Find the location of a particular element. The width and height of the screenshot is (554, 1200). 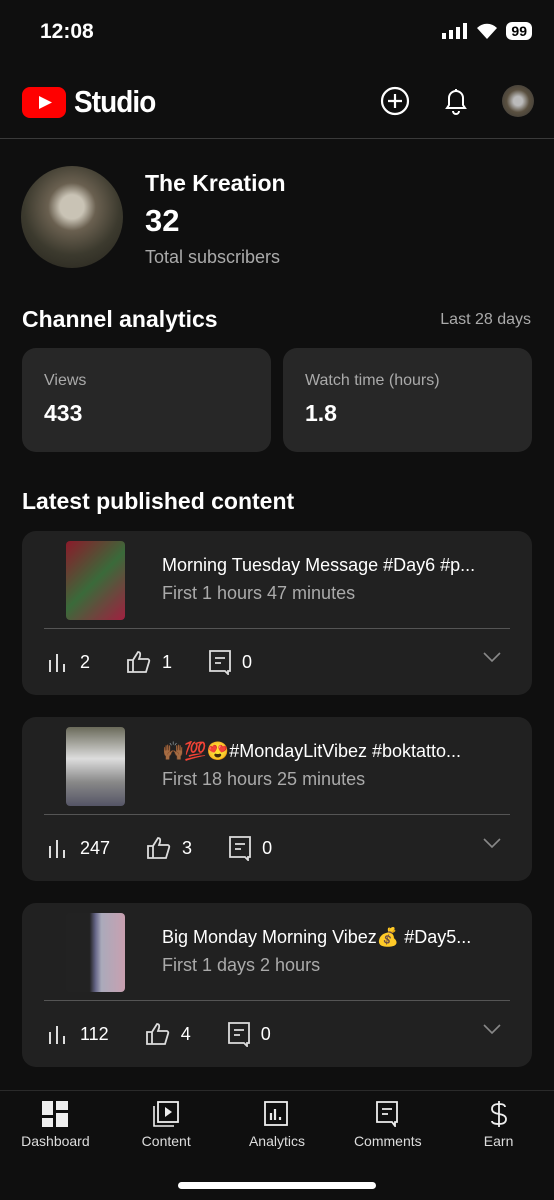

likes-count: 1 is located at coordinates (167, 661).